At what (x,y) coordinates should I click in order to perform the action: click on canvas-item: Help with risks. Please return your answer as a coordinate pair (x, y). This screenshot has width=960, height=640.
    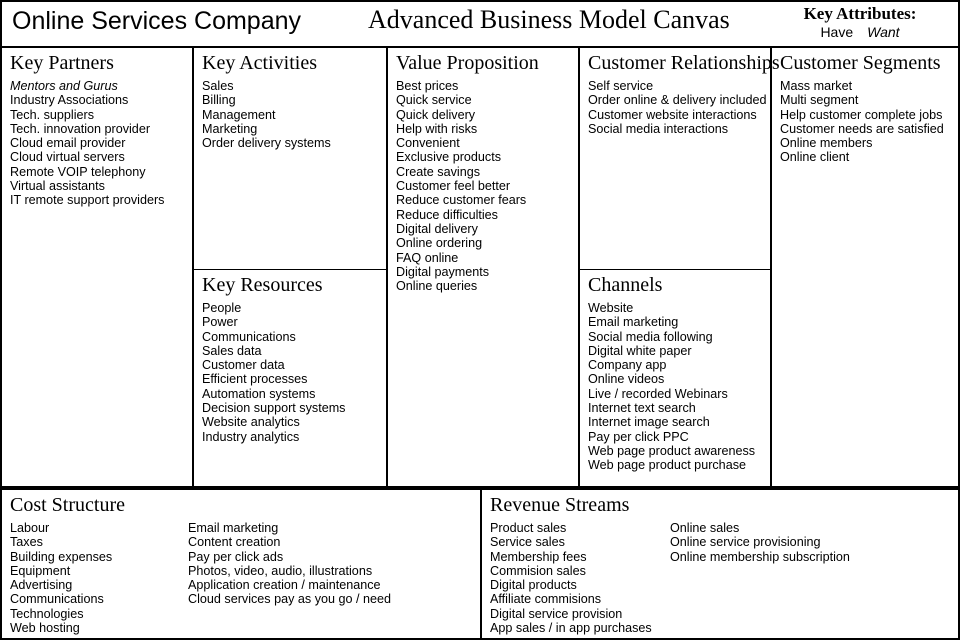
    Looking at the image, I should click on (437, 128).